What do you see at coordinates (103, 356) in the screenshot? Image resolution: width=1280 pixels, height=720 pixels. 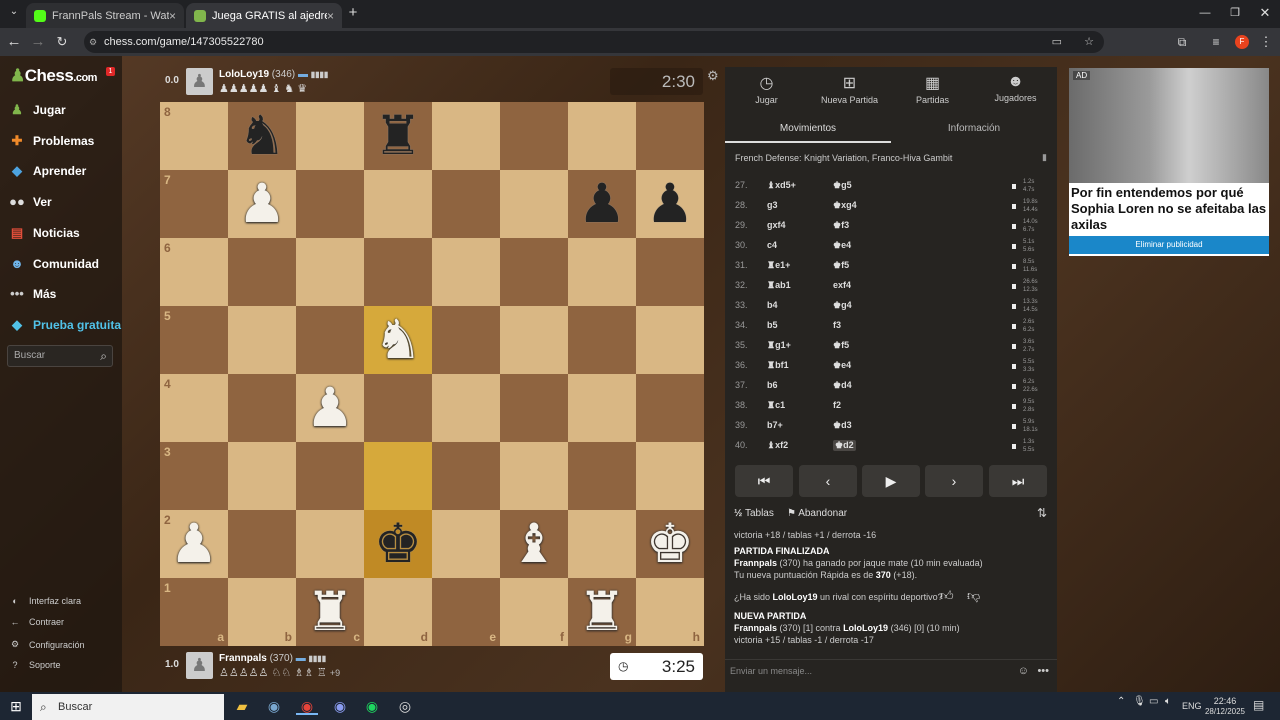 I see `search-icon: ⌕` at bounding box center [103, 356].